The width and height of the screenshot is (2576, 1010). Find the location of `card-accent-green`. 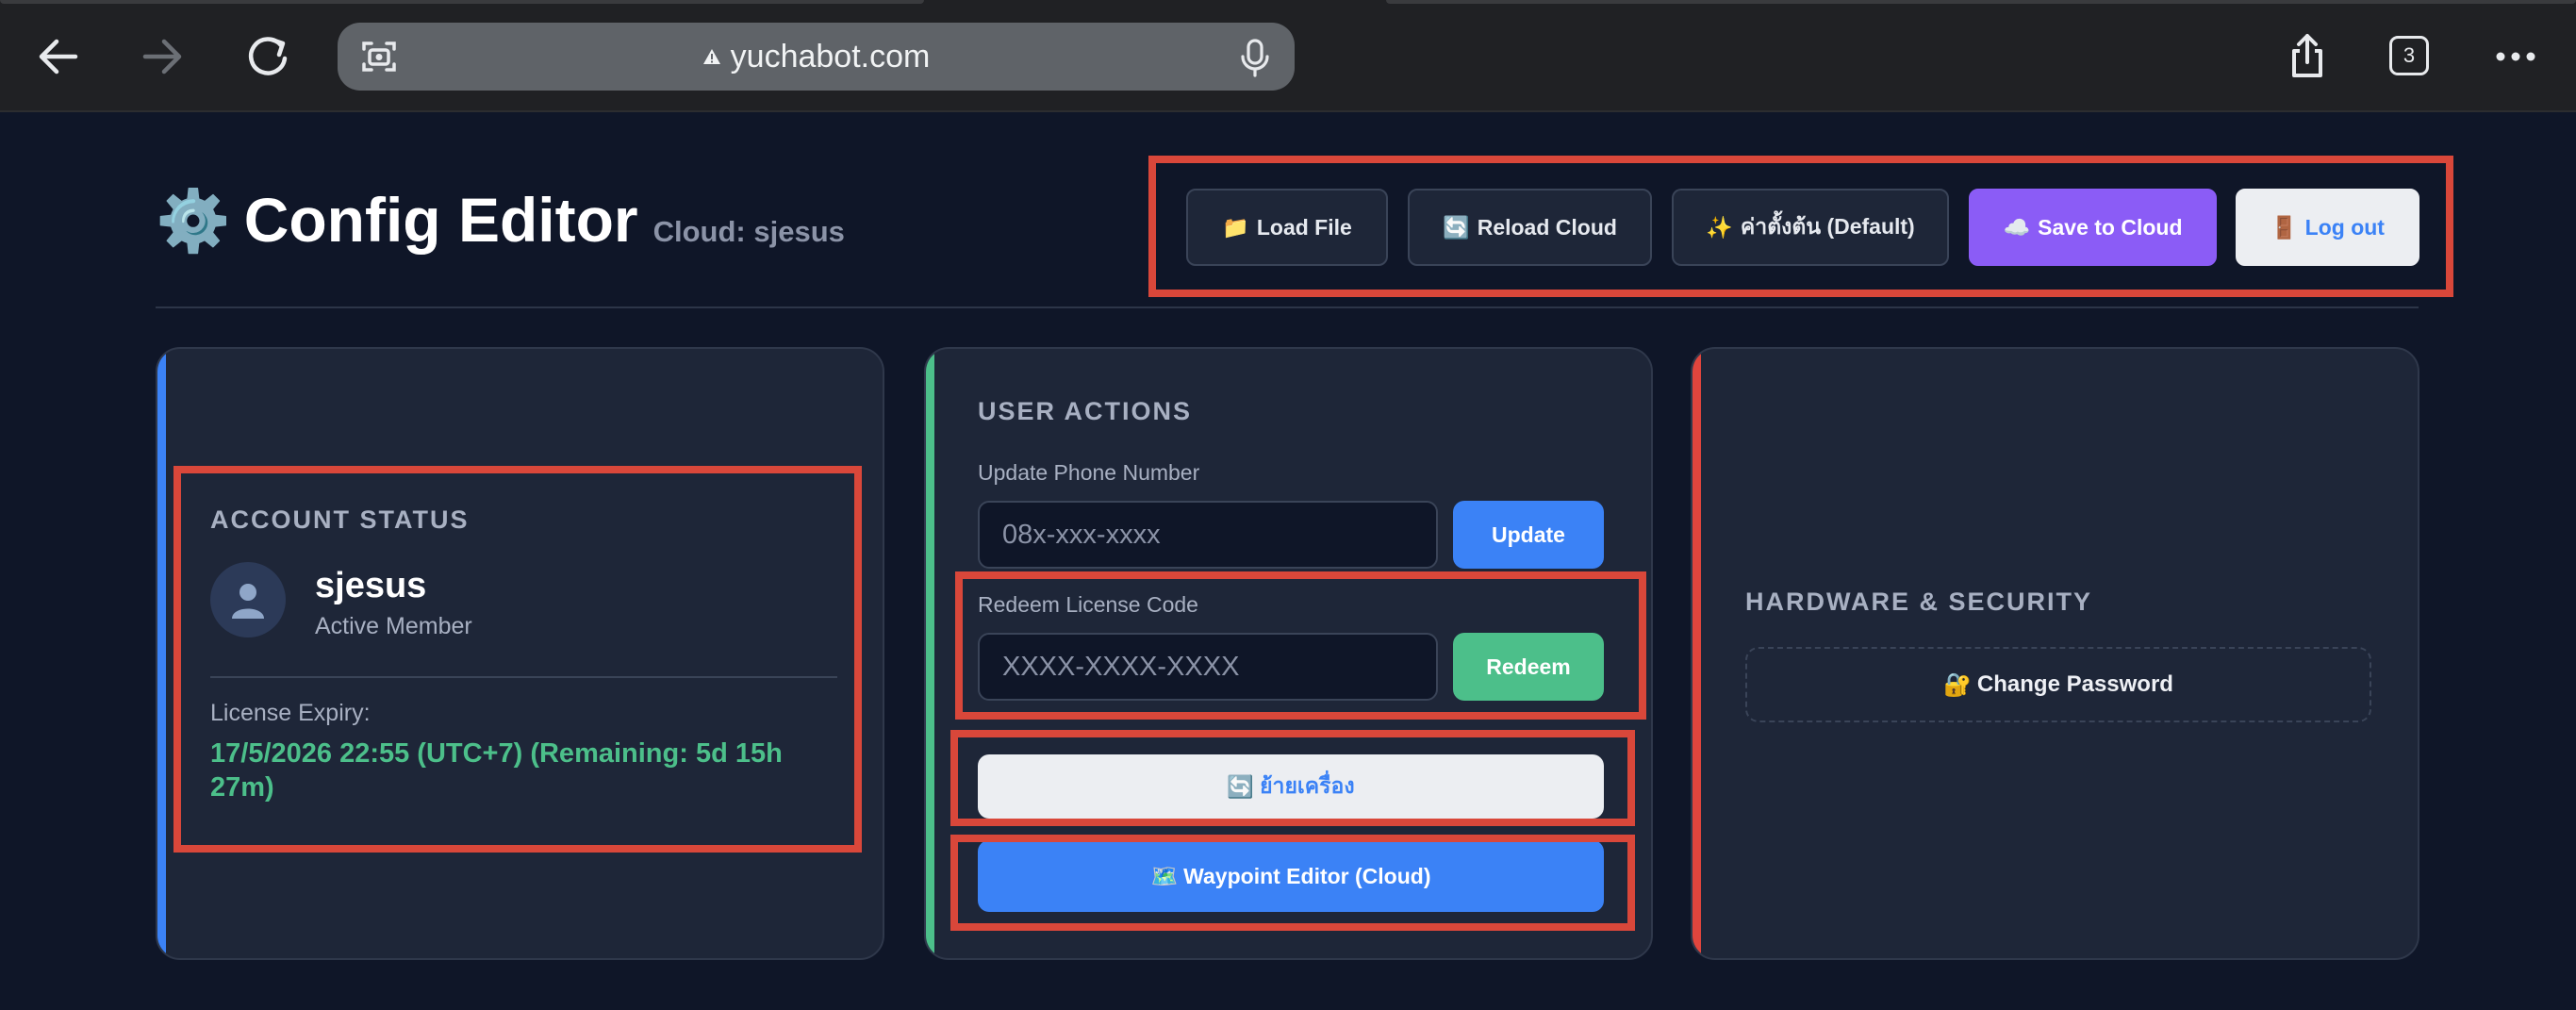

card-accent-green is located at coordinates (930, 653).